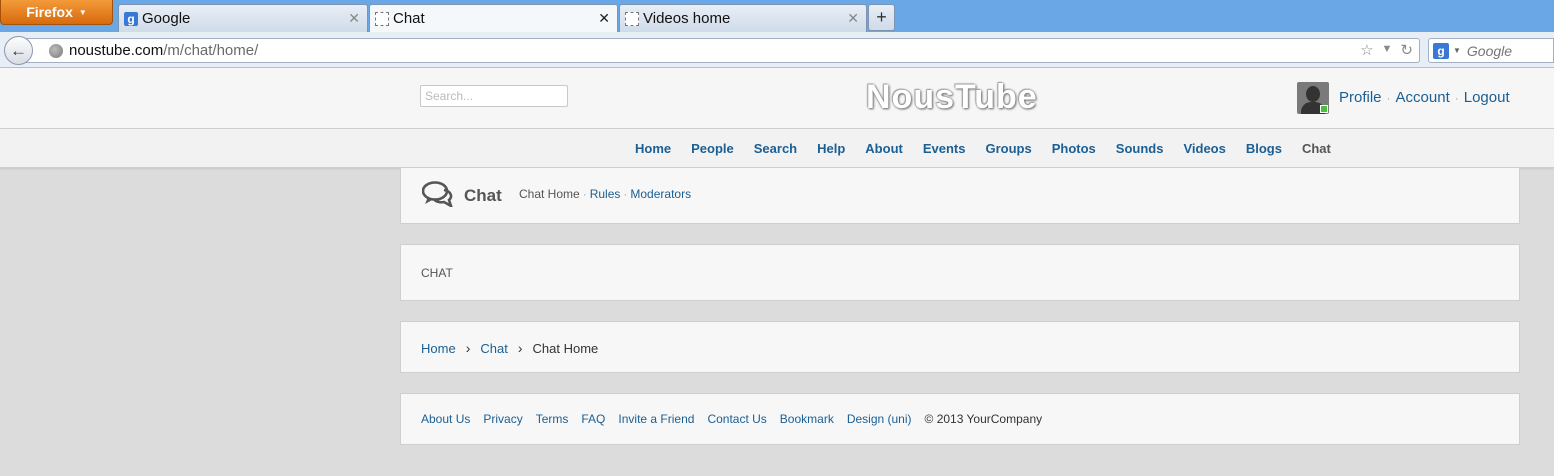 The image size is (1554, 476). Describe the element at coordinates (1264, 148) in the screenshot. I see `menu-item-blogs: Blogs` at that location.